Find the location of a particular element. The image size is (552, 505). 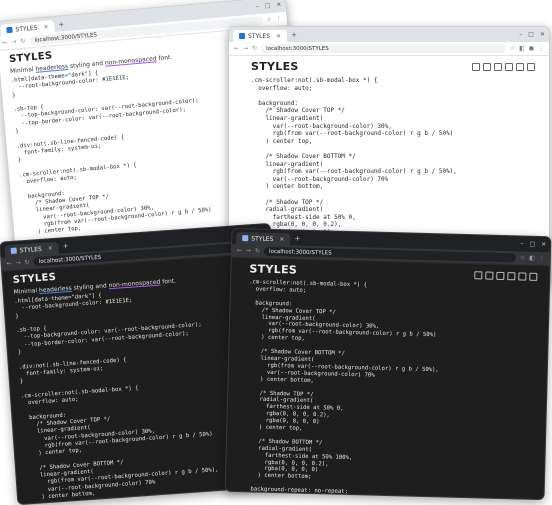

toolbar: ← → ↻ localhost:3000/STYLES ☆ ◧ ● ⋮ is located at coordinates (389, 49).